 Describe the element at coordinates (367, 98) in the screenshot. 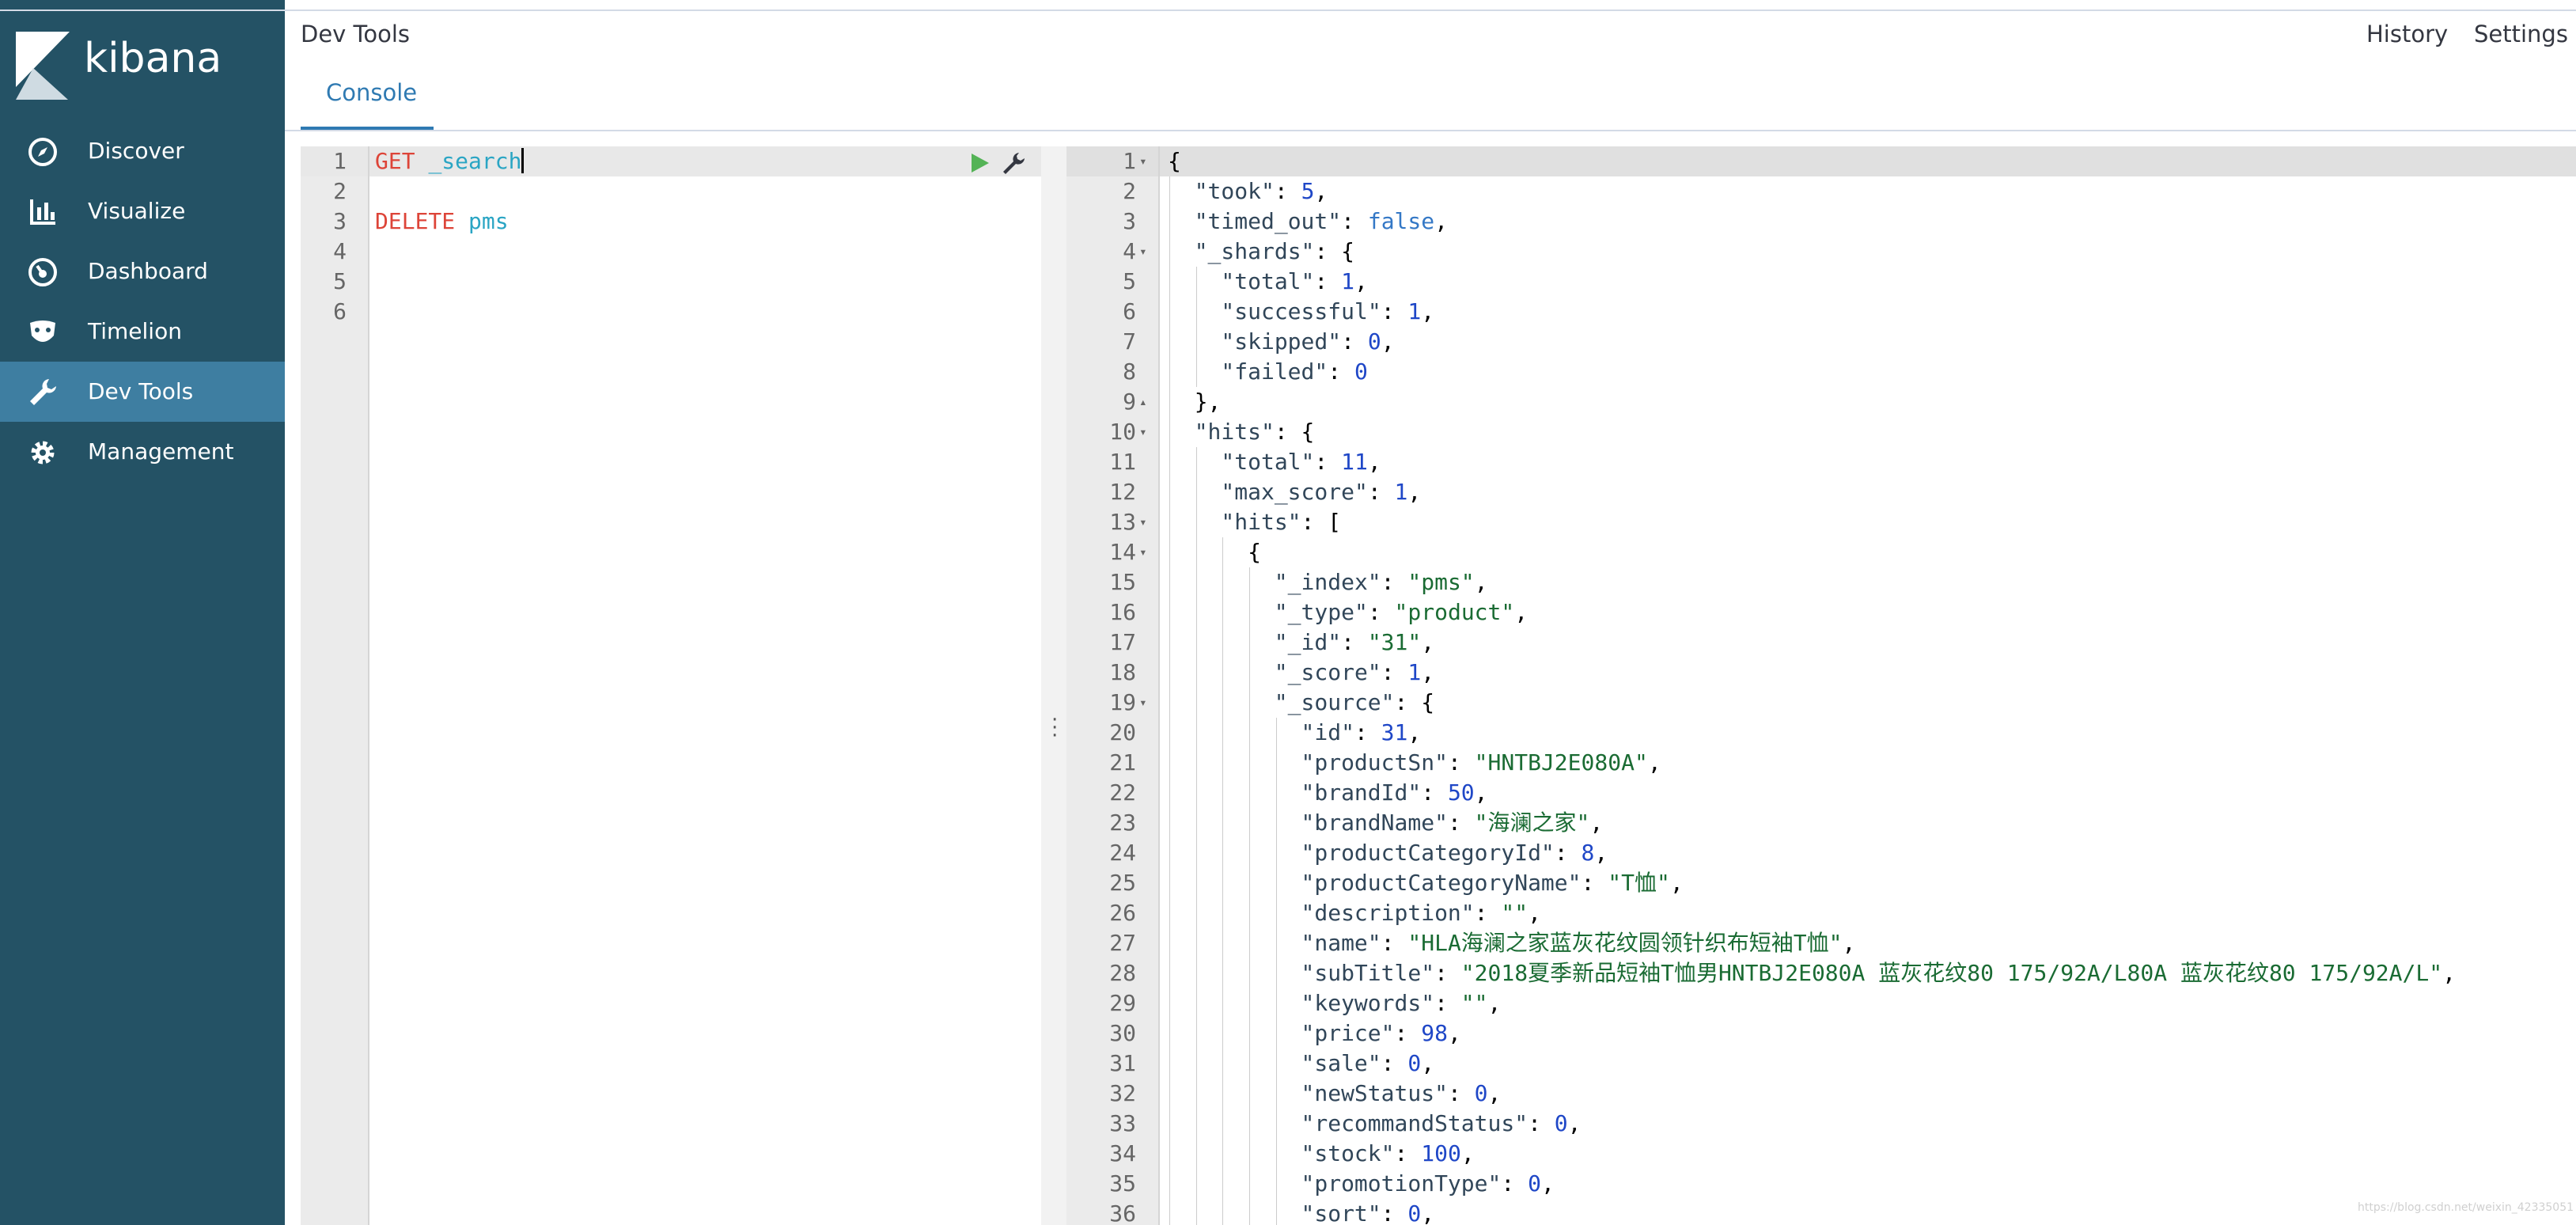

I see `tab-console: Console` at that location.